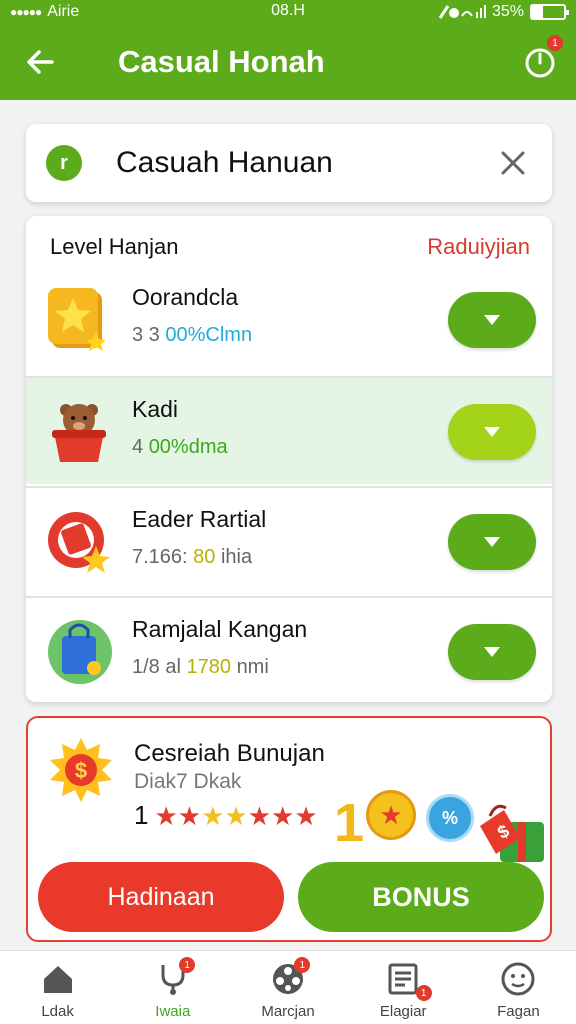 The image size is (576, 1024). What do you see at coordinates (173, 1011) in the screenshot?
I see `nav-label: Iwaia` at bounding box center [173, 1011].